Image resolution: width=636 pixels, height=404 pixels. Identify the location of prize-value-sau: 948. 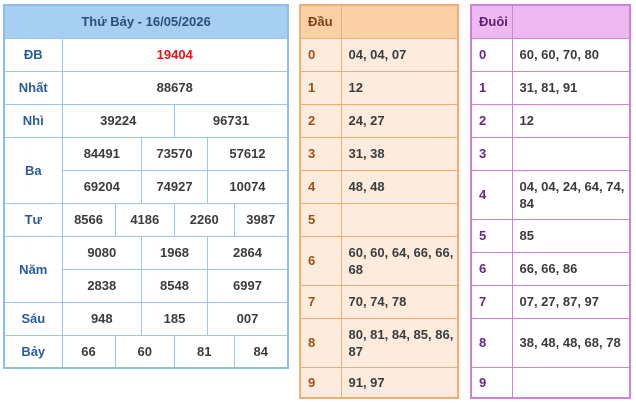
(102, 318).